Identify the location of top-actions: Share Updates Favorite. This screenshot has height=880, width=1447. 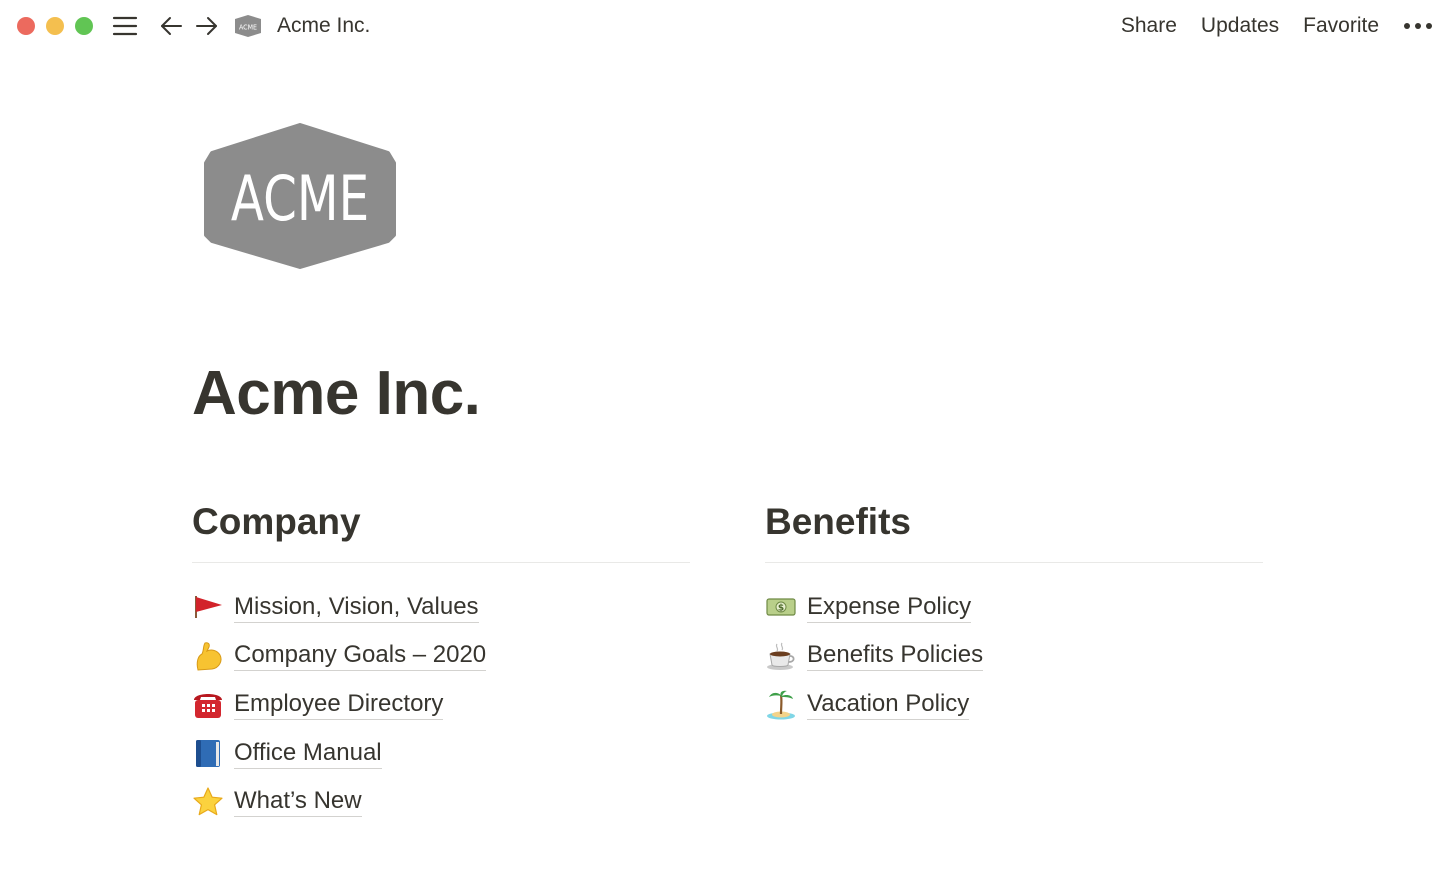
(1277, 26).